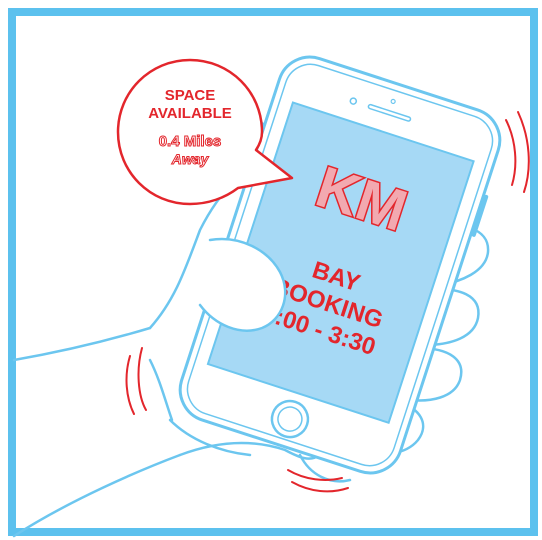 The image size is (542, 540). I want to click on camera-icon, so click(353, 101).